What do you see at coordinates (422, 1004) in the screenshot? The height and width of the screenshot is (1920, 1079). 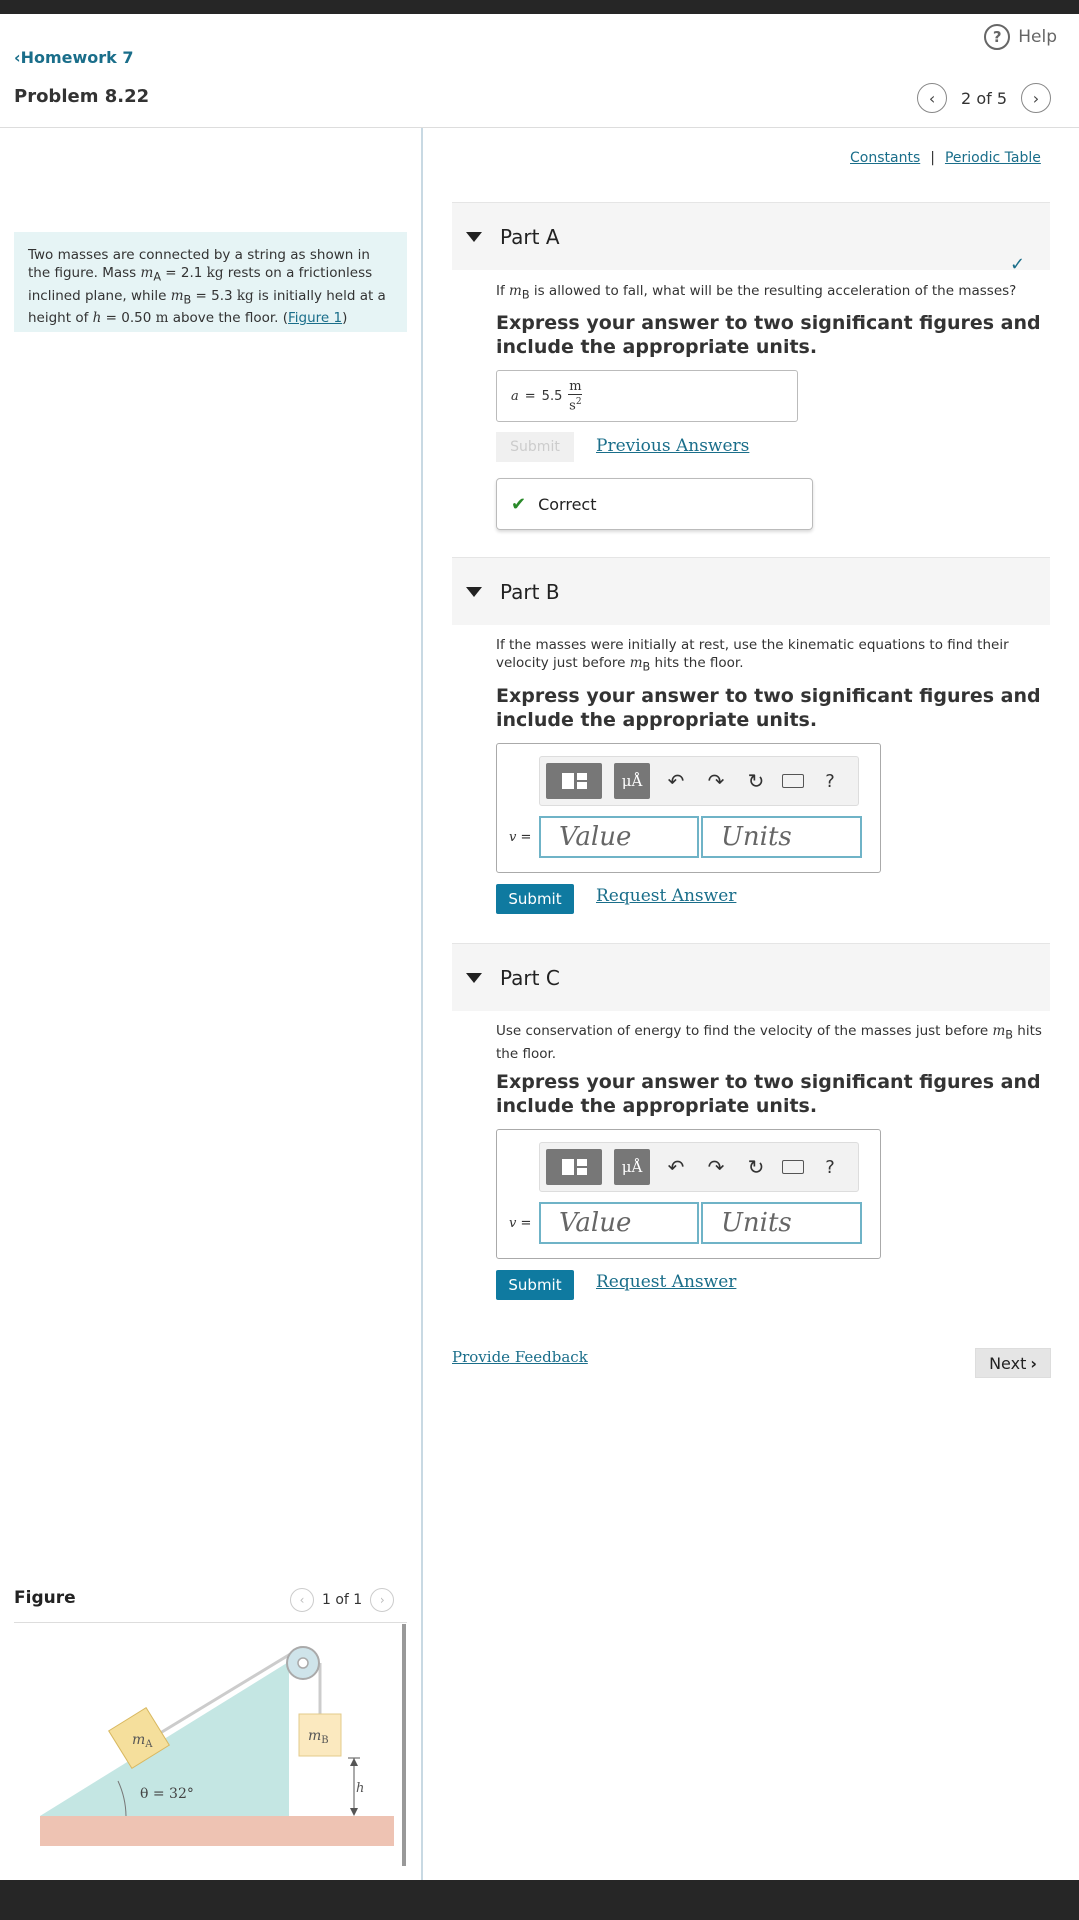 I see `column-divider` at bounding box center [422, 1004].